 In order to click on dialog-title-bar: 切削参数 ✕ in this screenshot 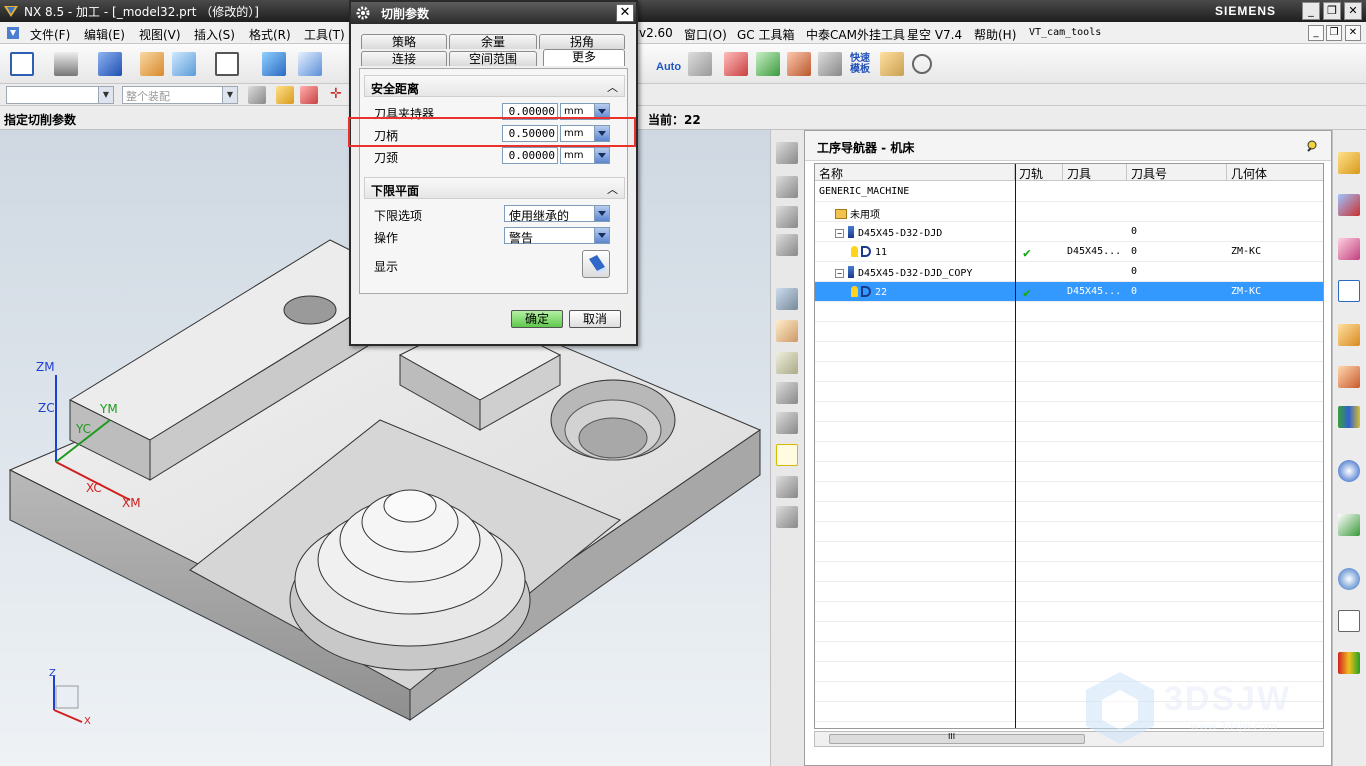, I will do `click(493, 13)`.